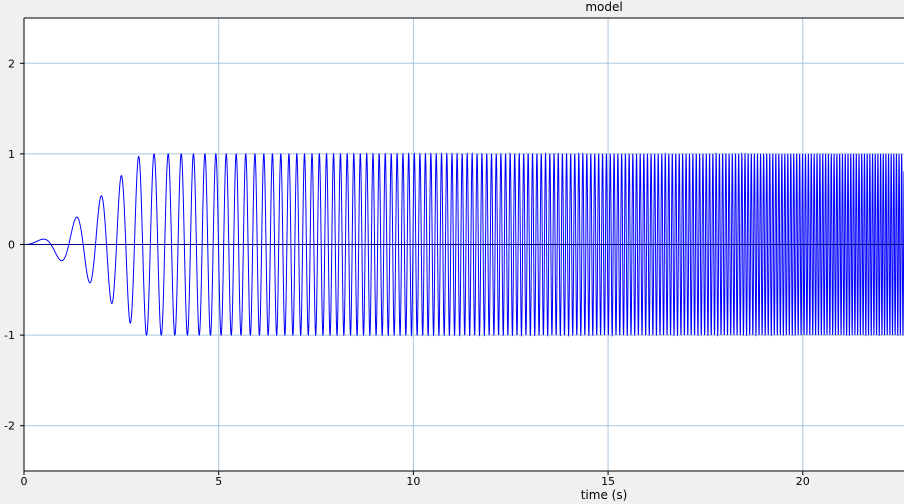  Describe the element at coordinates (604, 495) in the screenshot. I see `x-axis-label: time (s)` at that location.